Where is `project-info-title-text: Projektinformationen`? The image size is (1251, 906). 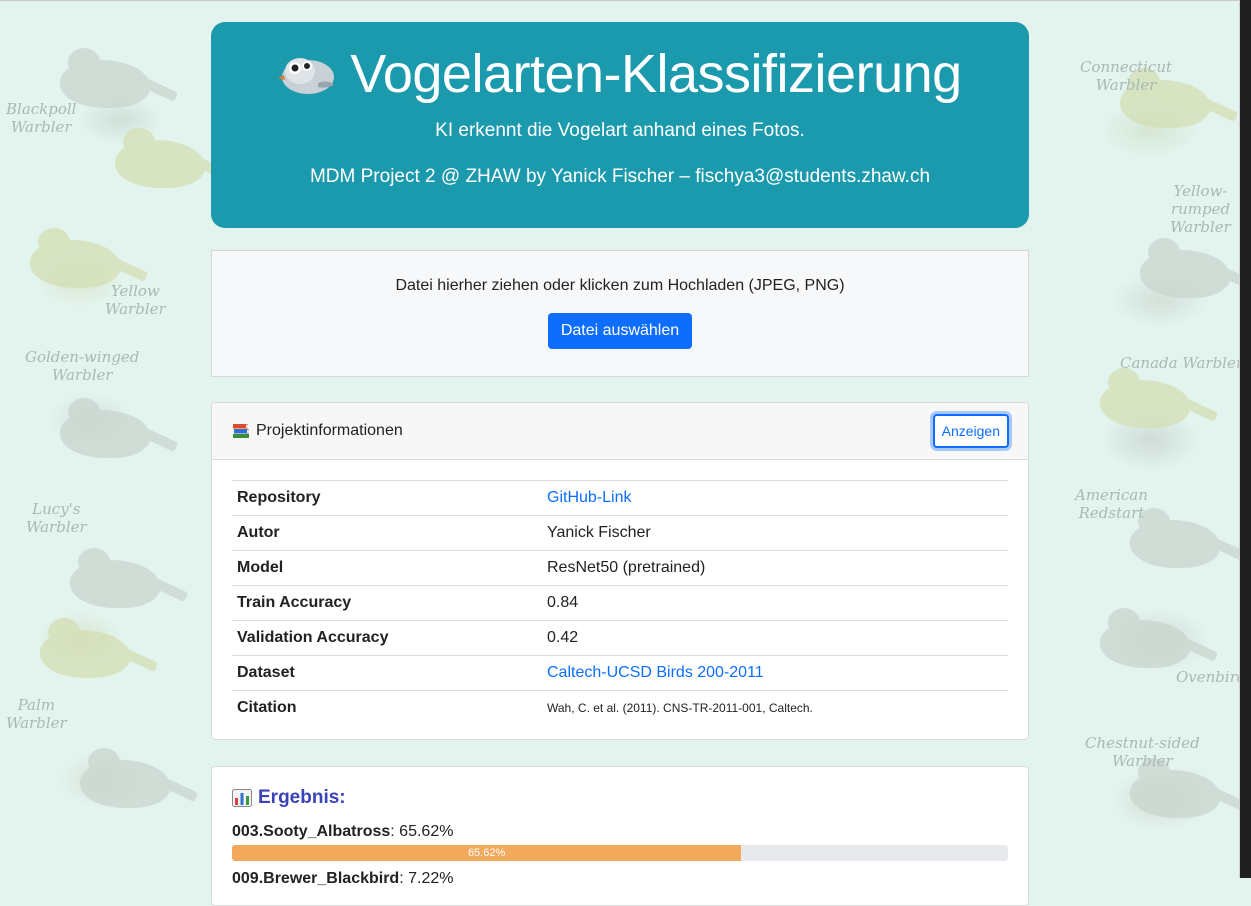
project-info-title-text: Projektinformationen is located at coordinates (329, 430).